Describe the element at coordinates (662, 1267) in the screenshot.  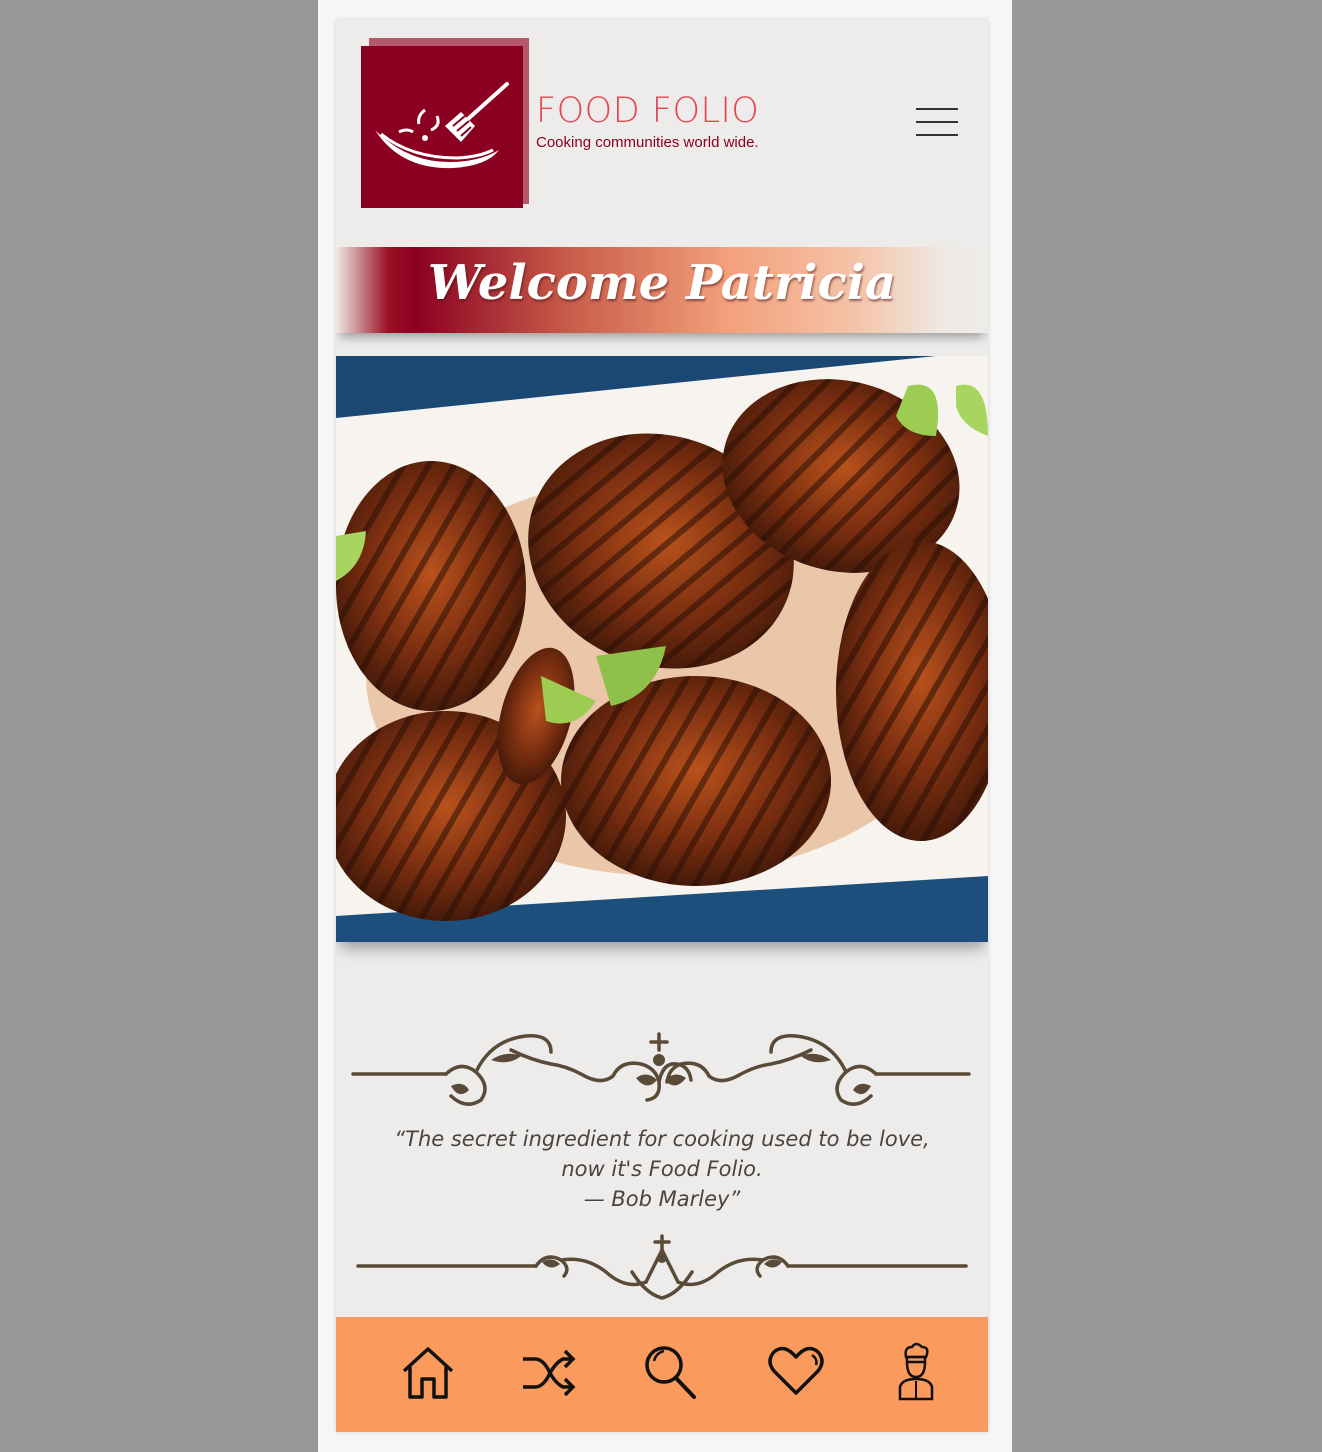
I see `ornament-divider-bottom-icon` at that location.